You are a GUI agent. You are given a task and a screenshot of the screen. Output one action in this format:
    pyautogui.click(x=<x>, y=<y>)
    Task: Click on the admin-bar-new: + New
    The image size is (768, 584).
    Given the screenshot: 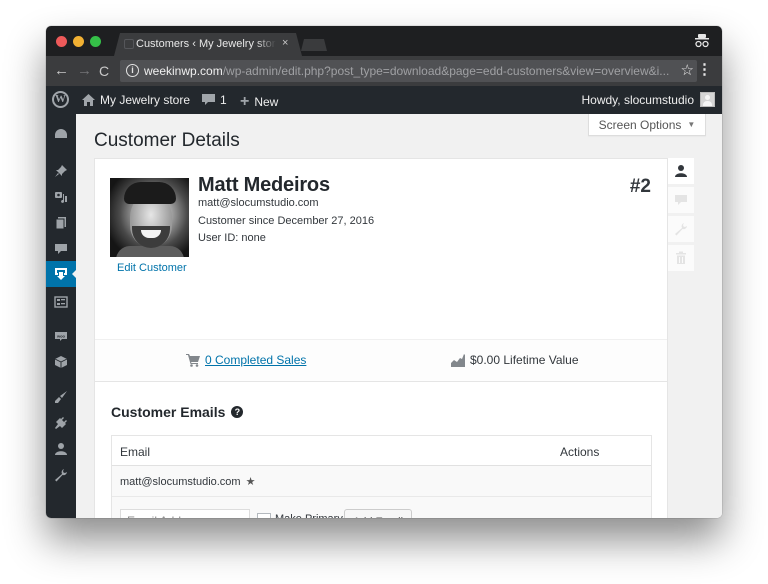 What is the action you would take?
    pyautogui.click(x=259, y=102)
    